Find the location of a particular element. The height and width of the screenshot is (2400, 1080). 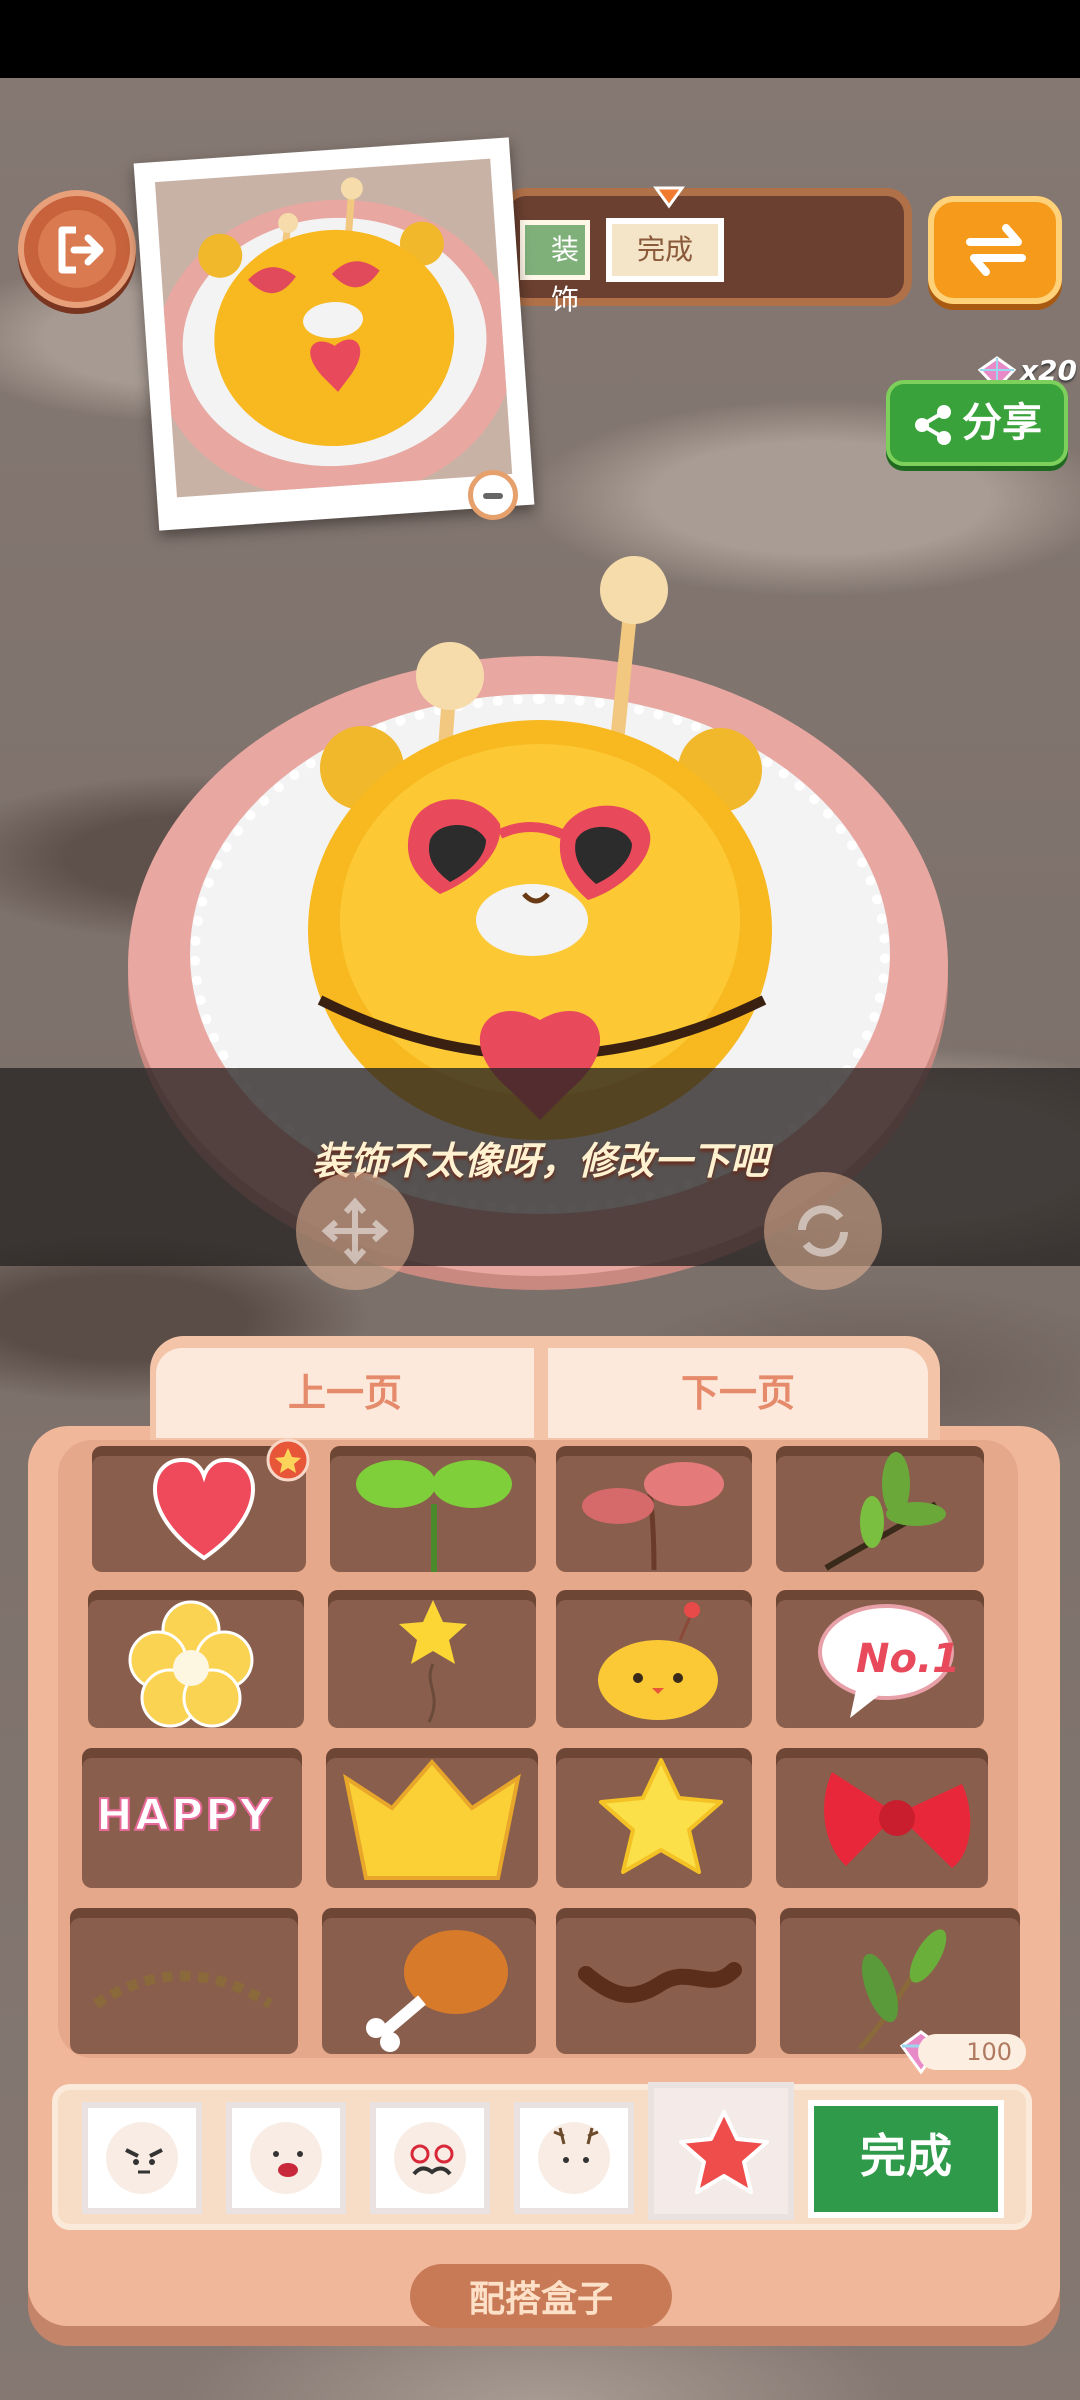

step-decorate-label: 装饰 is located at coordinates (564, 274).